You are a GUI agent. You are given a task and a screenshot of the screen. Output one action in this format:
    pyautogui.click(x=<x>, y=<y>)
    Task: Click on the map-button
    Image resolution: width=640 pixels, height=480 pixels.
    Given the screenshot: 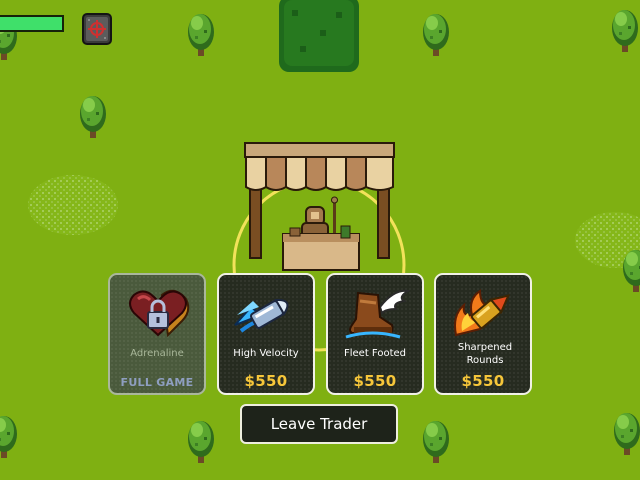 What is the action you would take?
    pyautogui.click(x=97, y=29)
    